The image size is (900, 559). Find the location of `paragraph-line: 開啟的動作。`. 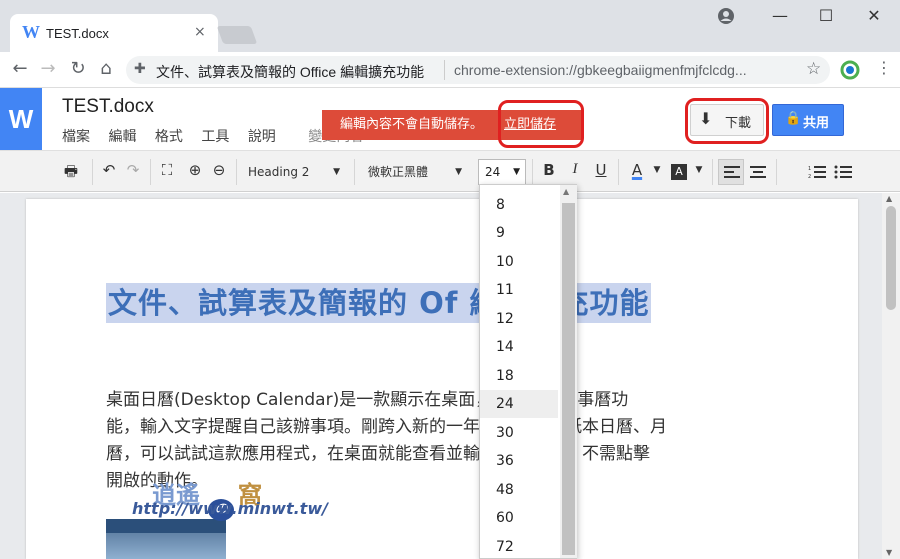

paragraph-line: 開啟的動作。 is located at coordinates (157, 481).